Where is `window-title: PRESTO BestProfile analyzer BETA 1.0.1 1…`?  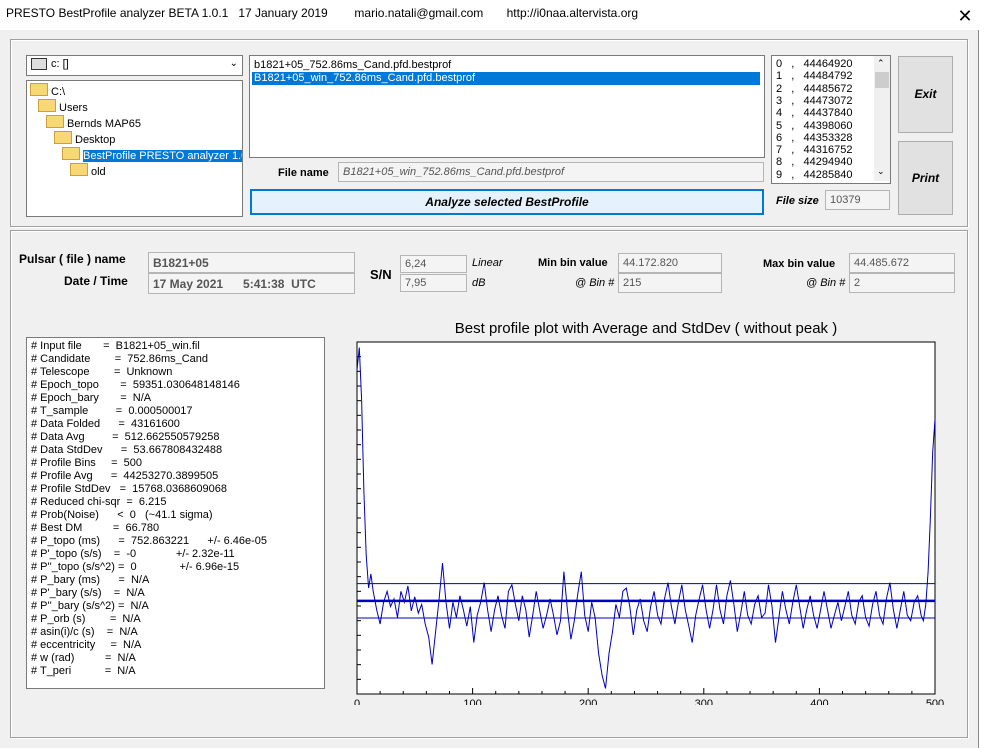 window-title: PRESTO BestProfile analyzer BETA 1.0.1 1… is located at coordinates (322, 13).